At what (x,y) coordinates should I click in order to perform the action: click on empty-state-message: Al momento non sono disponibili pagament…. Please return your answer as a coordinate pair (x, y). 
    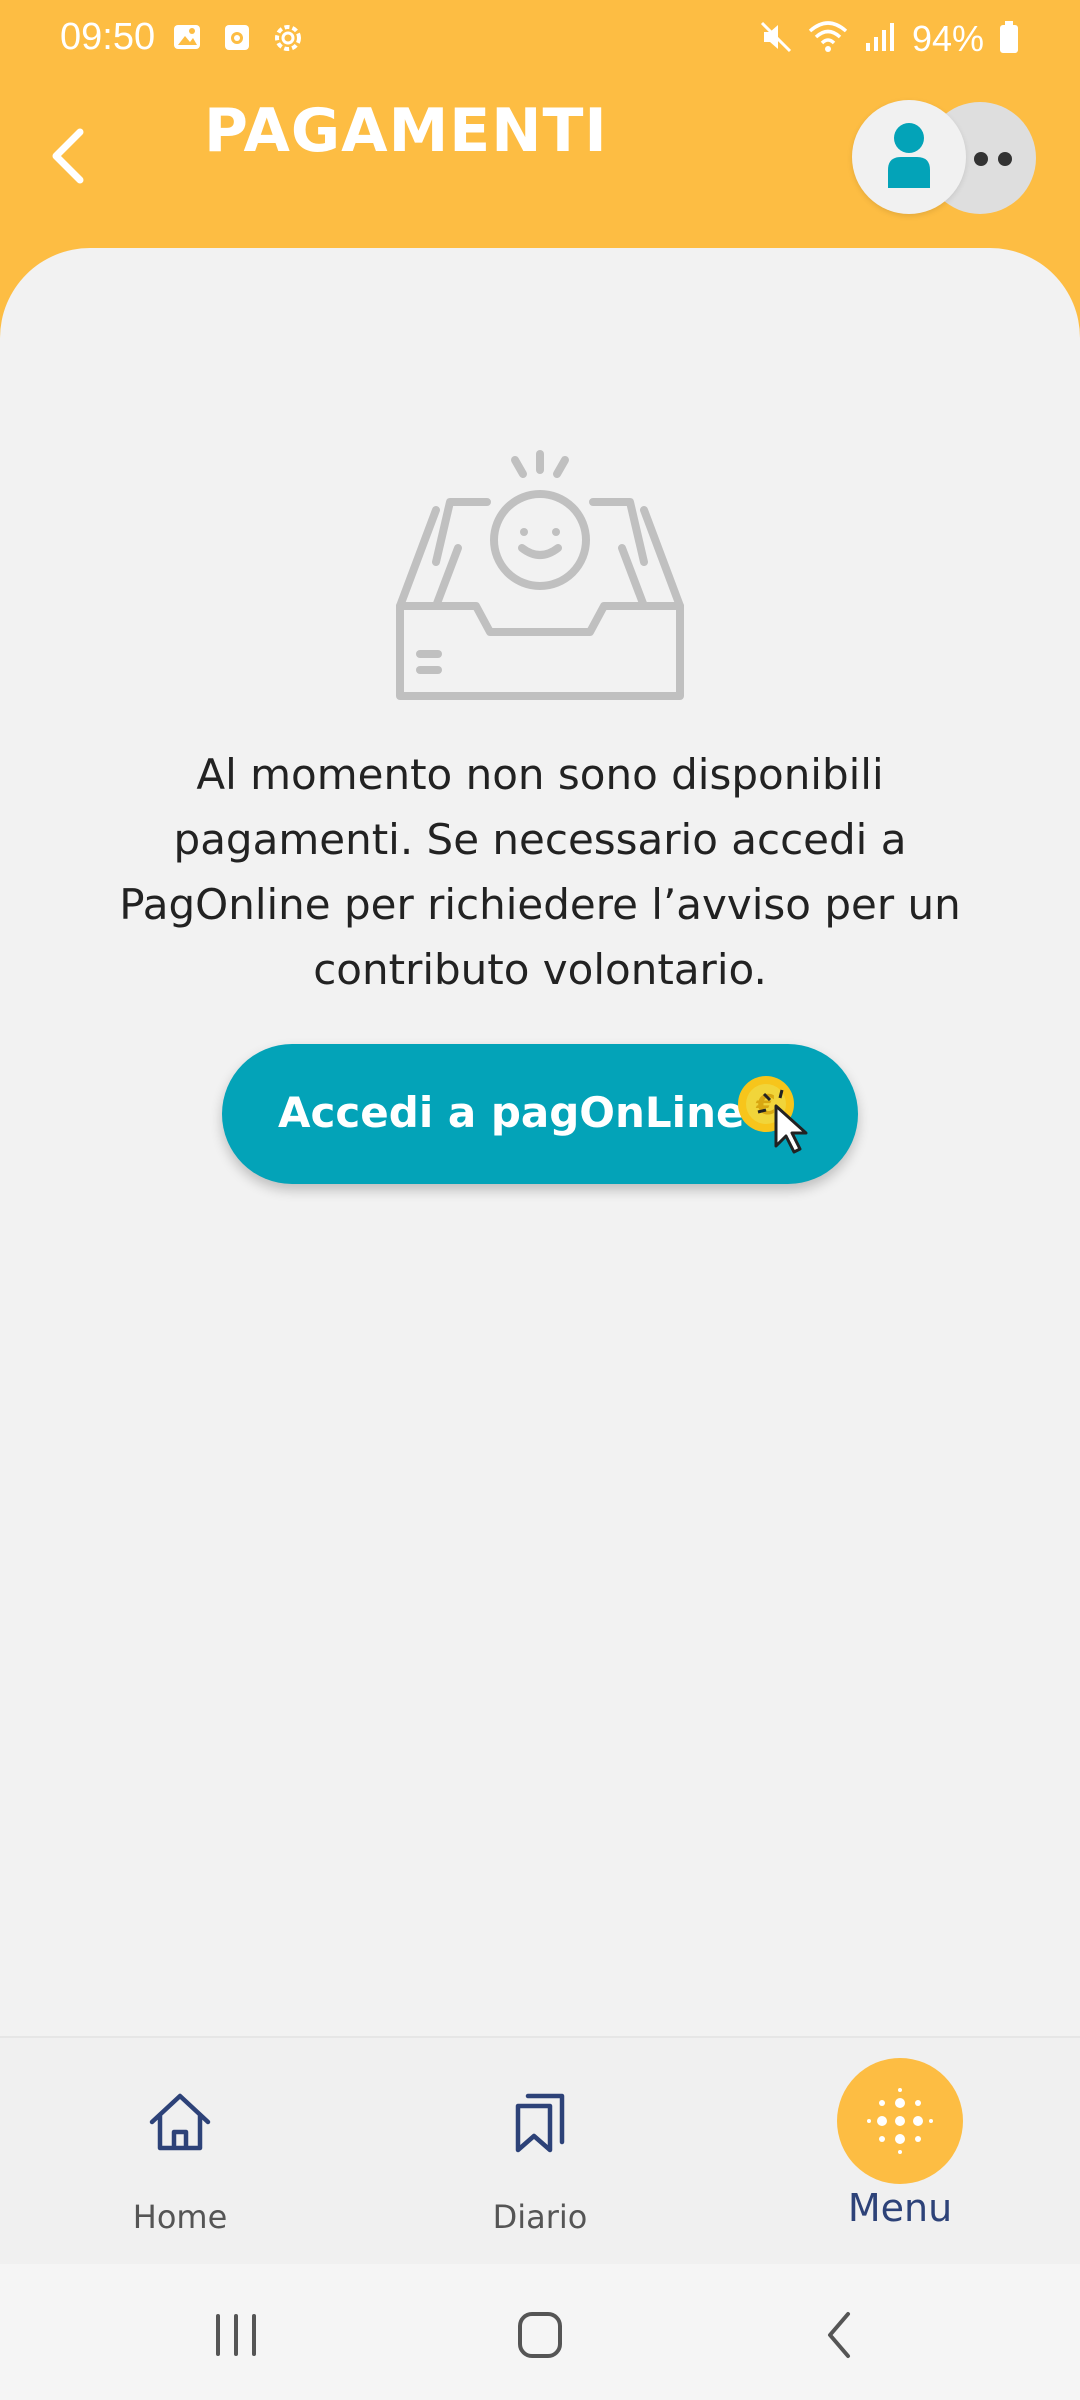
    Looking at the image, I should click on (540, 872).